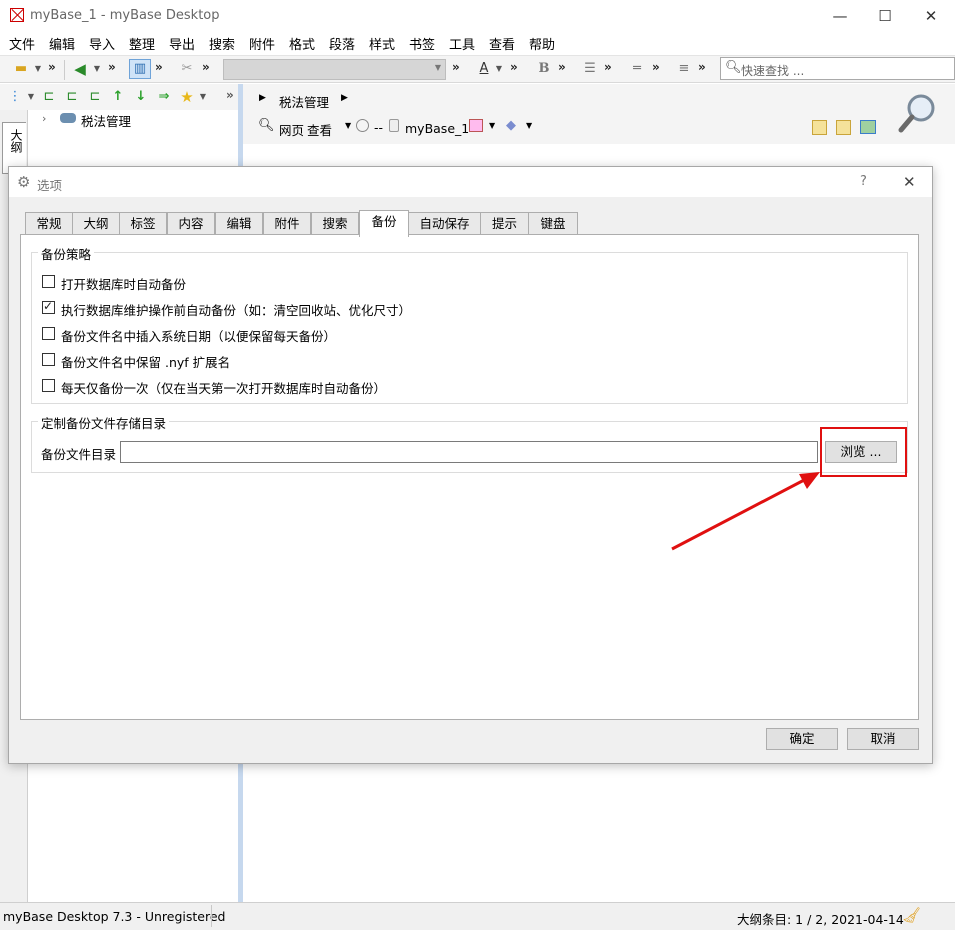 The image size is (955, 930). What do you see at coordinates (124, 284) in the screenshot?
I see `checkbox-label: 打开数据库时自动备份` at bounding box center [124, 284].